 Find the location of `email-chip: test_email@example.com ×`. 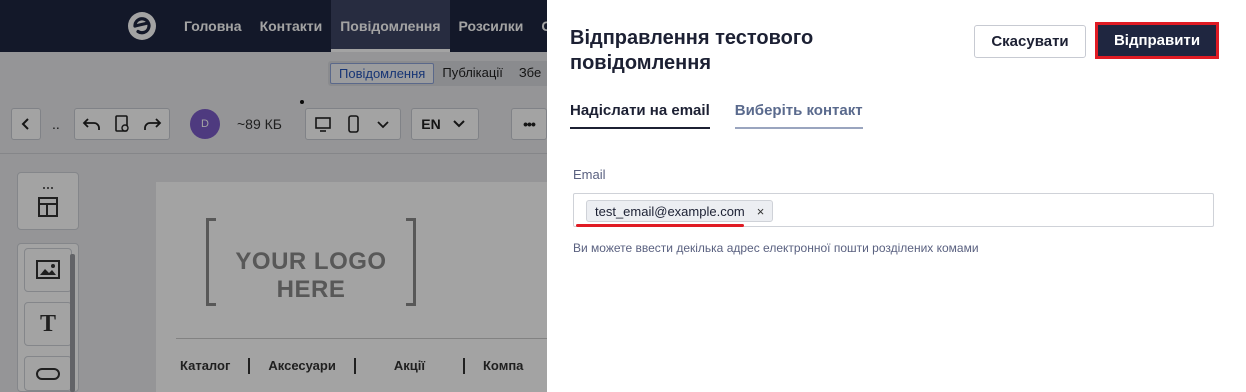

email-chip: test_email@example.com × is located at coordinates (680, 211).